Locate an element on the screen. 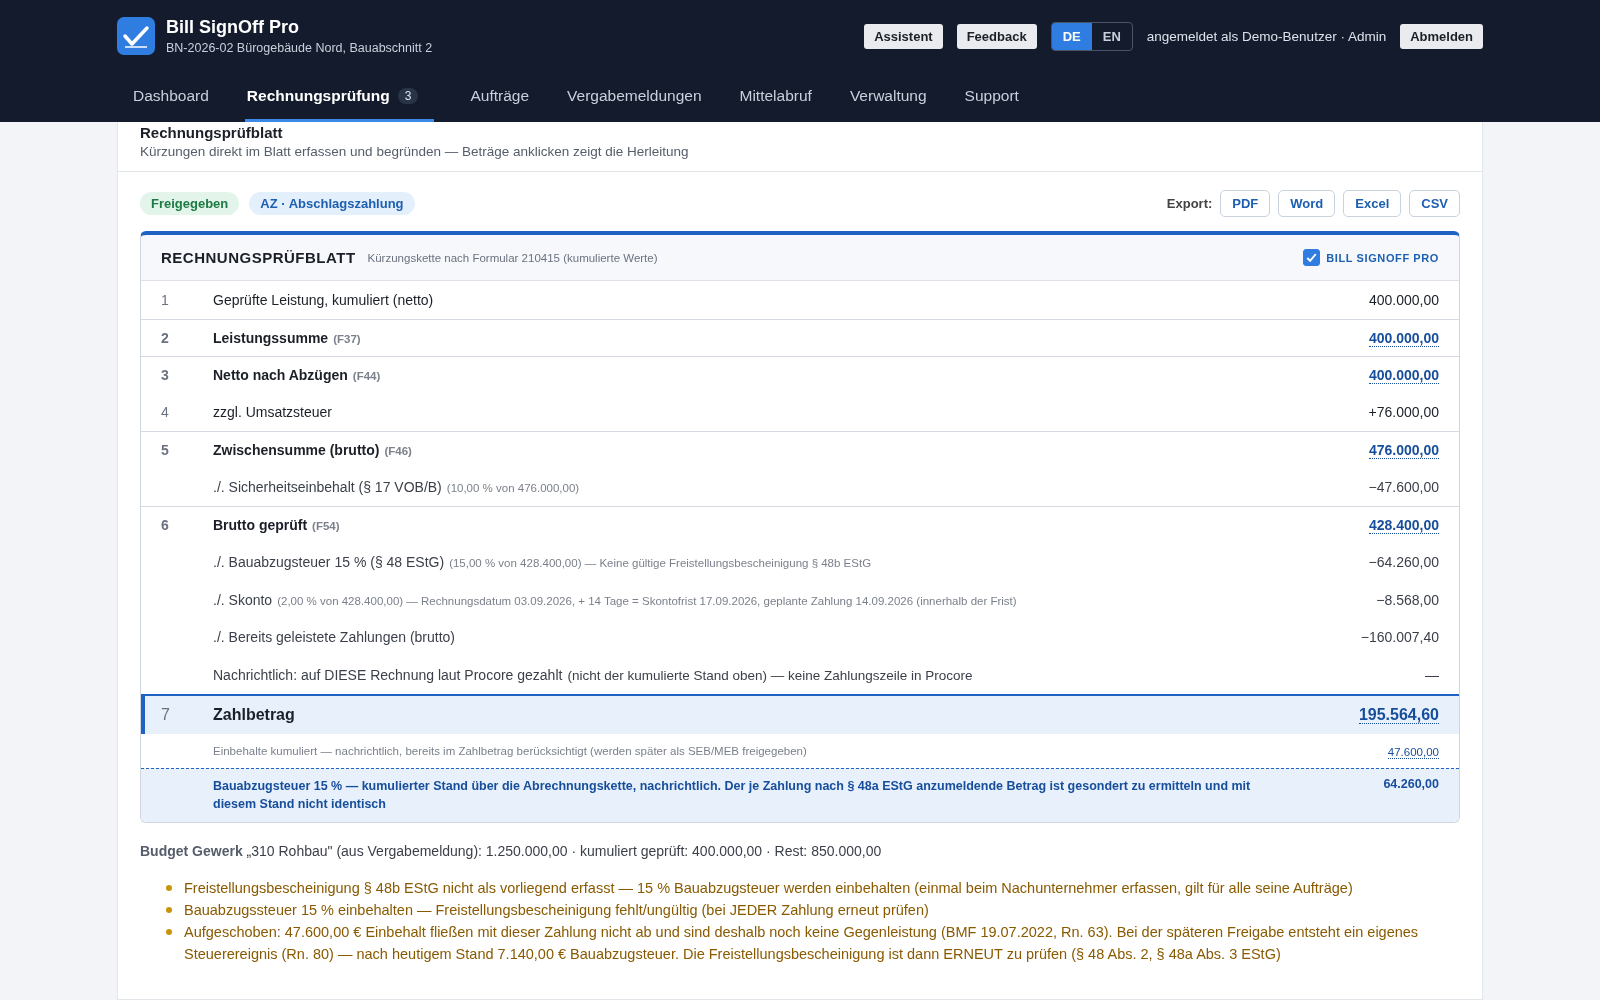  row-label: Brutto geprüft is located at coordinates (260, 525).